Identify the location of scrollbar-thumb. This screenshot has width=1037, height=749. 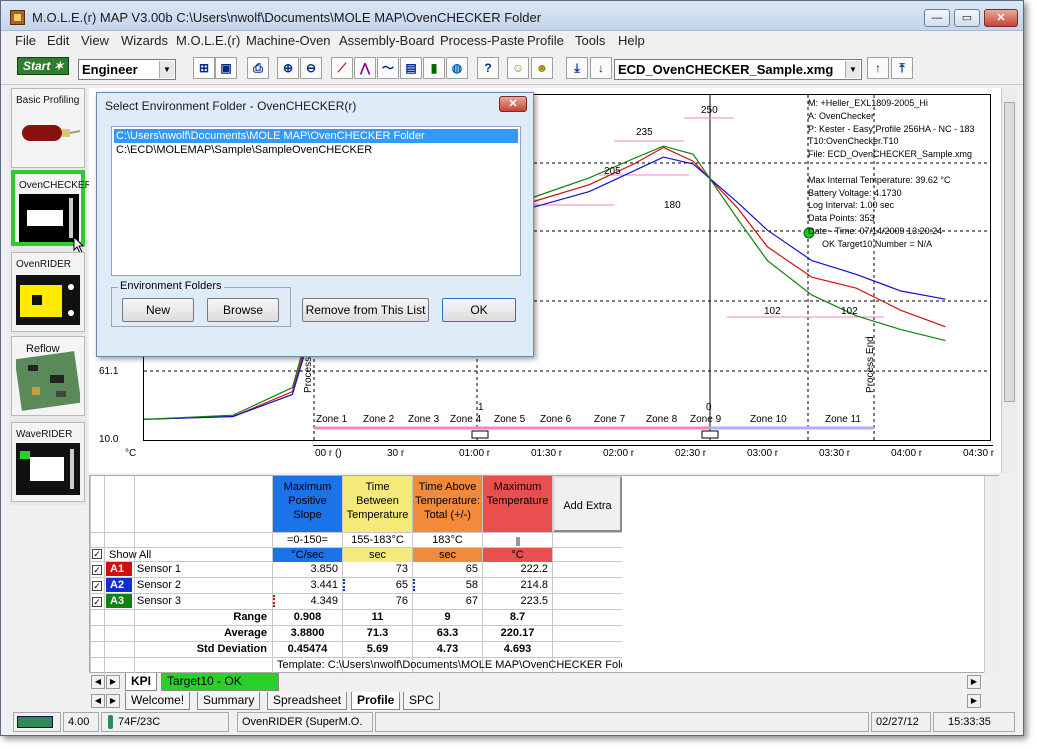
(1009, 252).